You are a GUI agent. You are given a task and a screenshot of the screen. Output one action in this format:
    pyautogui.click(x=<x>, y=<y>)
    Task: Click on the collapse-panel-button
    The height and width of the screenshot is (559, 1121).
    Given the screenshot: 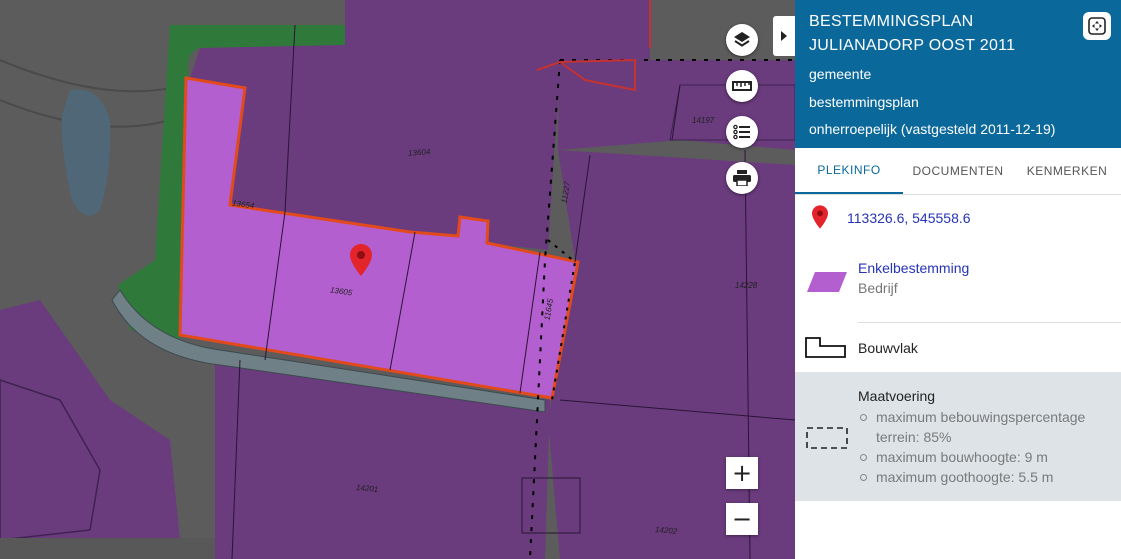 What is the action you would take?
    pyautogui.click(x=784, y=36)
    